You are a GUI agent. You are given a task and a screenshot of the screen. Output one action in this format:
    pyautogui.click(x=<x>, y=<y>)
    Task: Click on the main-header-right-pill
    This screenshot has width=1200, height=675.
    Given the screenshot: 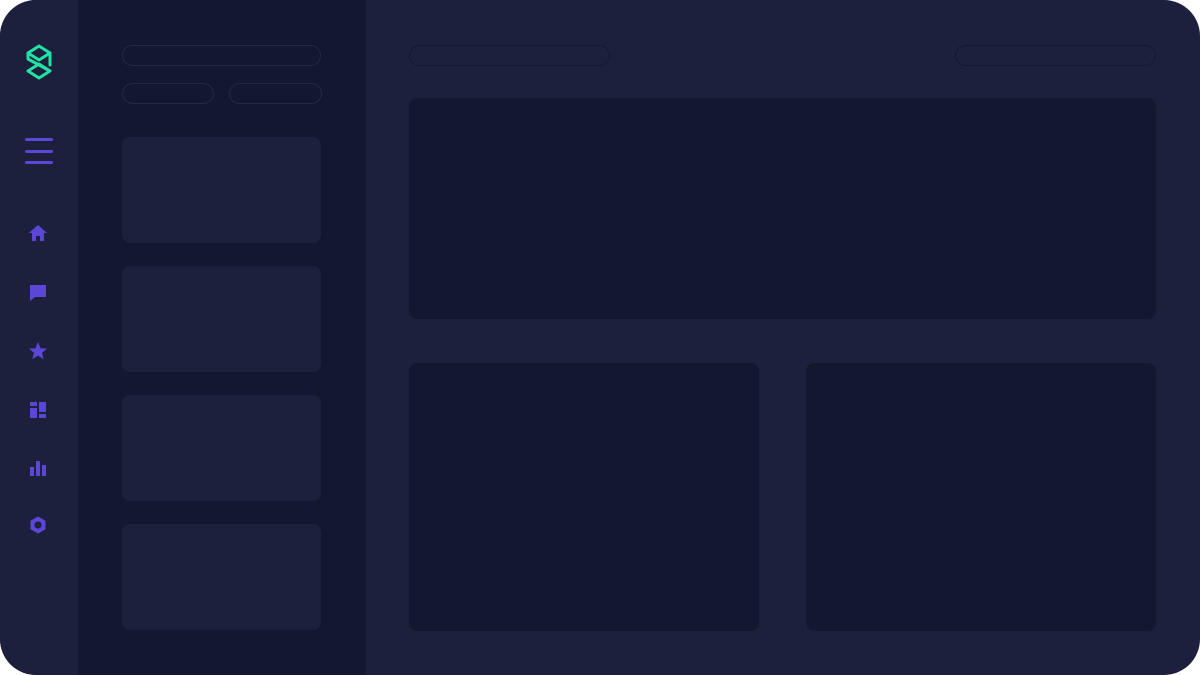 What is the action you would take?
    pyautogui.click(x=1055, y=55)
    